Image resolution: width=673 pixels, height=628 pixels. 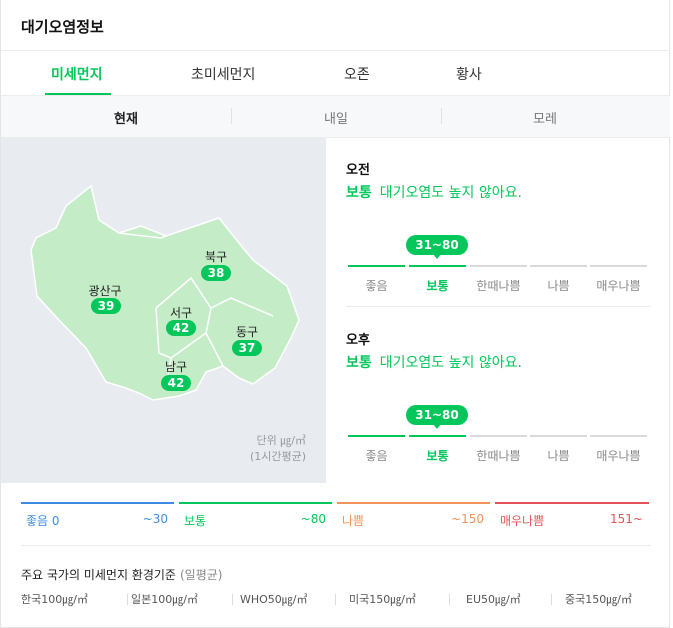 I want to click on district-seo: 서구 42, so click(x=181, y=321).